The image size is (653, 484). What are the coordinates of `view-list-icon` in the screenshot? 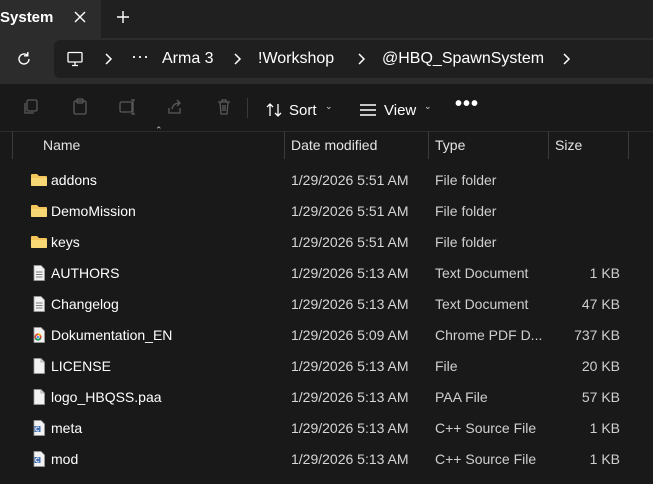 It's located at (368, 110).